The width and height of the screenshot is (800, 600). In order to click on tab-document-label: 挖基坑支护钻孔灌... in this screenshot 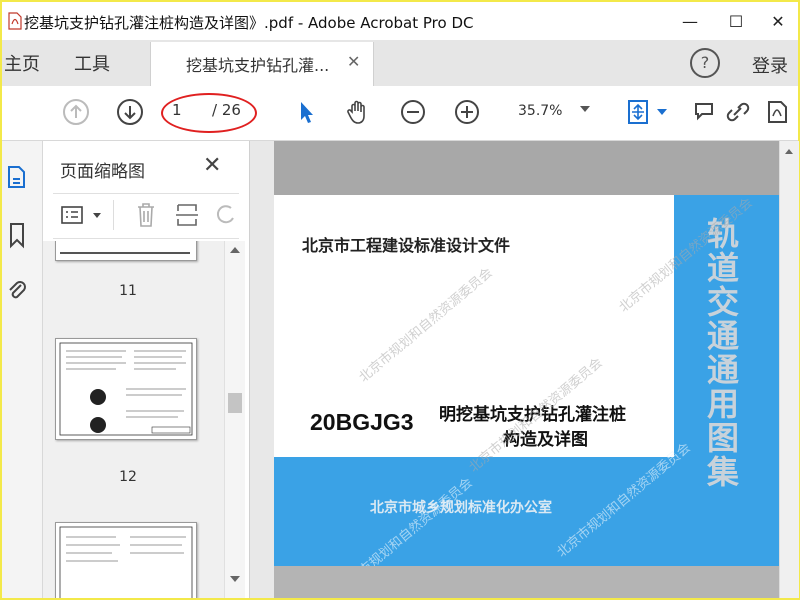, I will do `click(258, 65)`.